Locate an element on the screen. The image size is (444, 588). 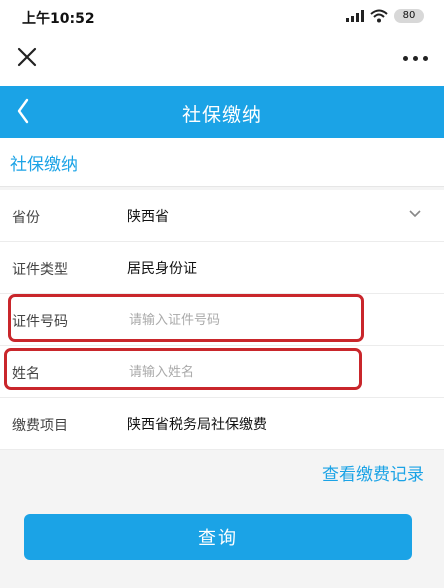
fee-item-value: 陕西省税务局社保缴费 is located at coordinates (197, 425).